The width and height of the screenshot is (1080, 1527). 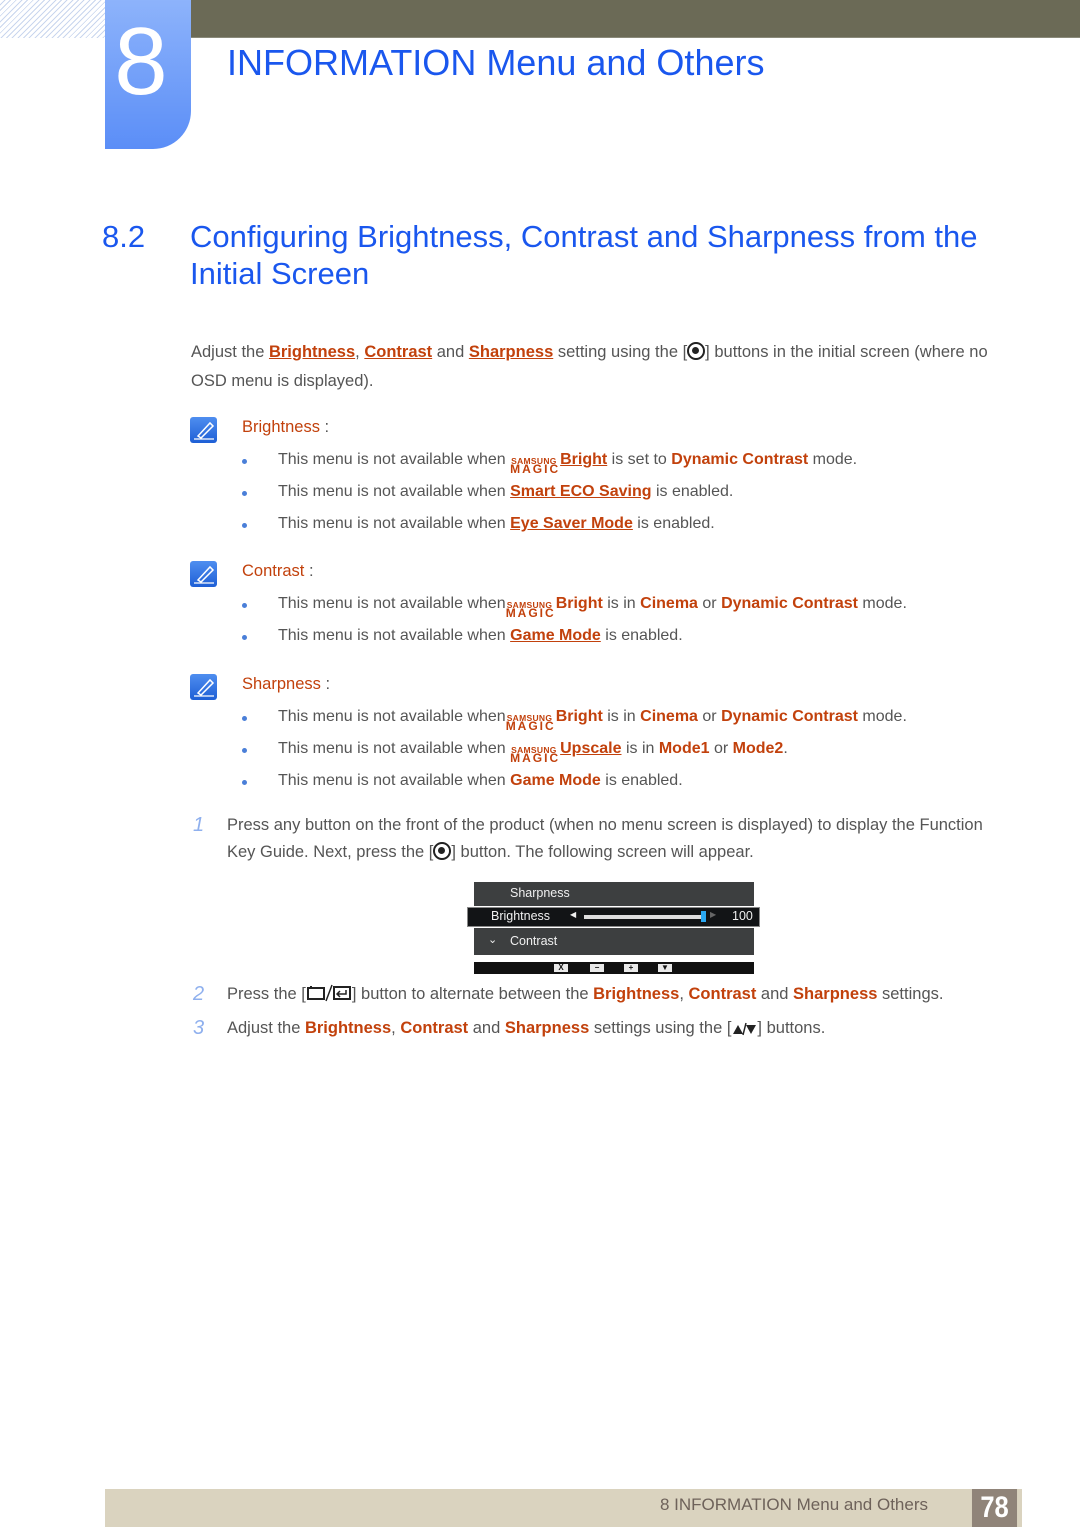 What do you see at coordinates (794, 1504) in the screenshot?
I see `footer-chapter-title: 8 INFORMATION Menu and Others` at bounding box center [794, 1504].